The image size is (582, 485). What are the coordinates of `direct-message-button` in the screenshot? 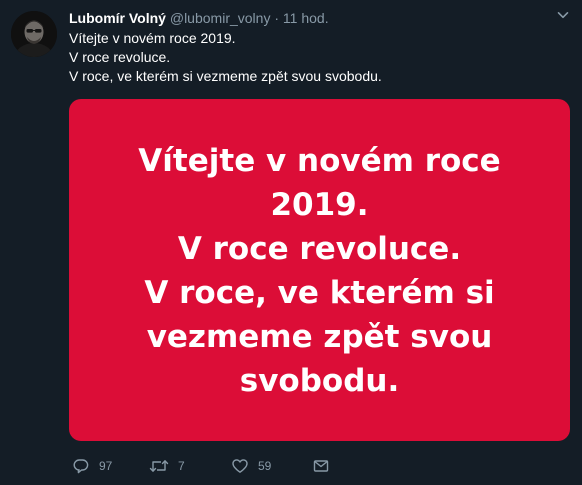 It's located at (321, 466).